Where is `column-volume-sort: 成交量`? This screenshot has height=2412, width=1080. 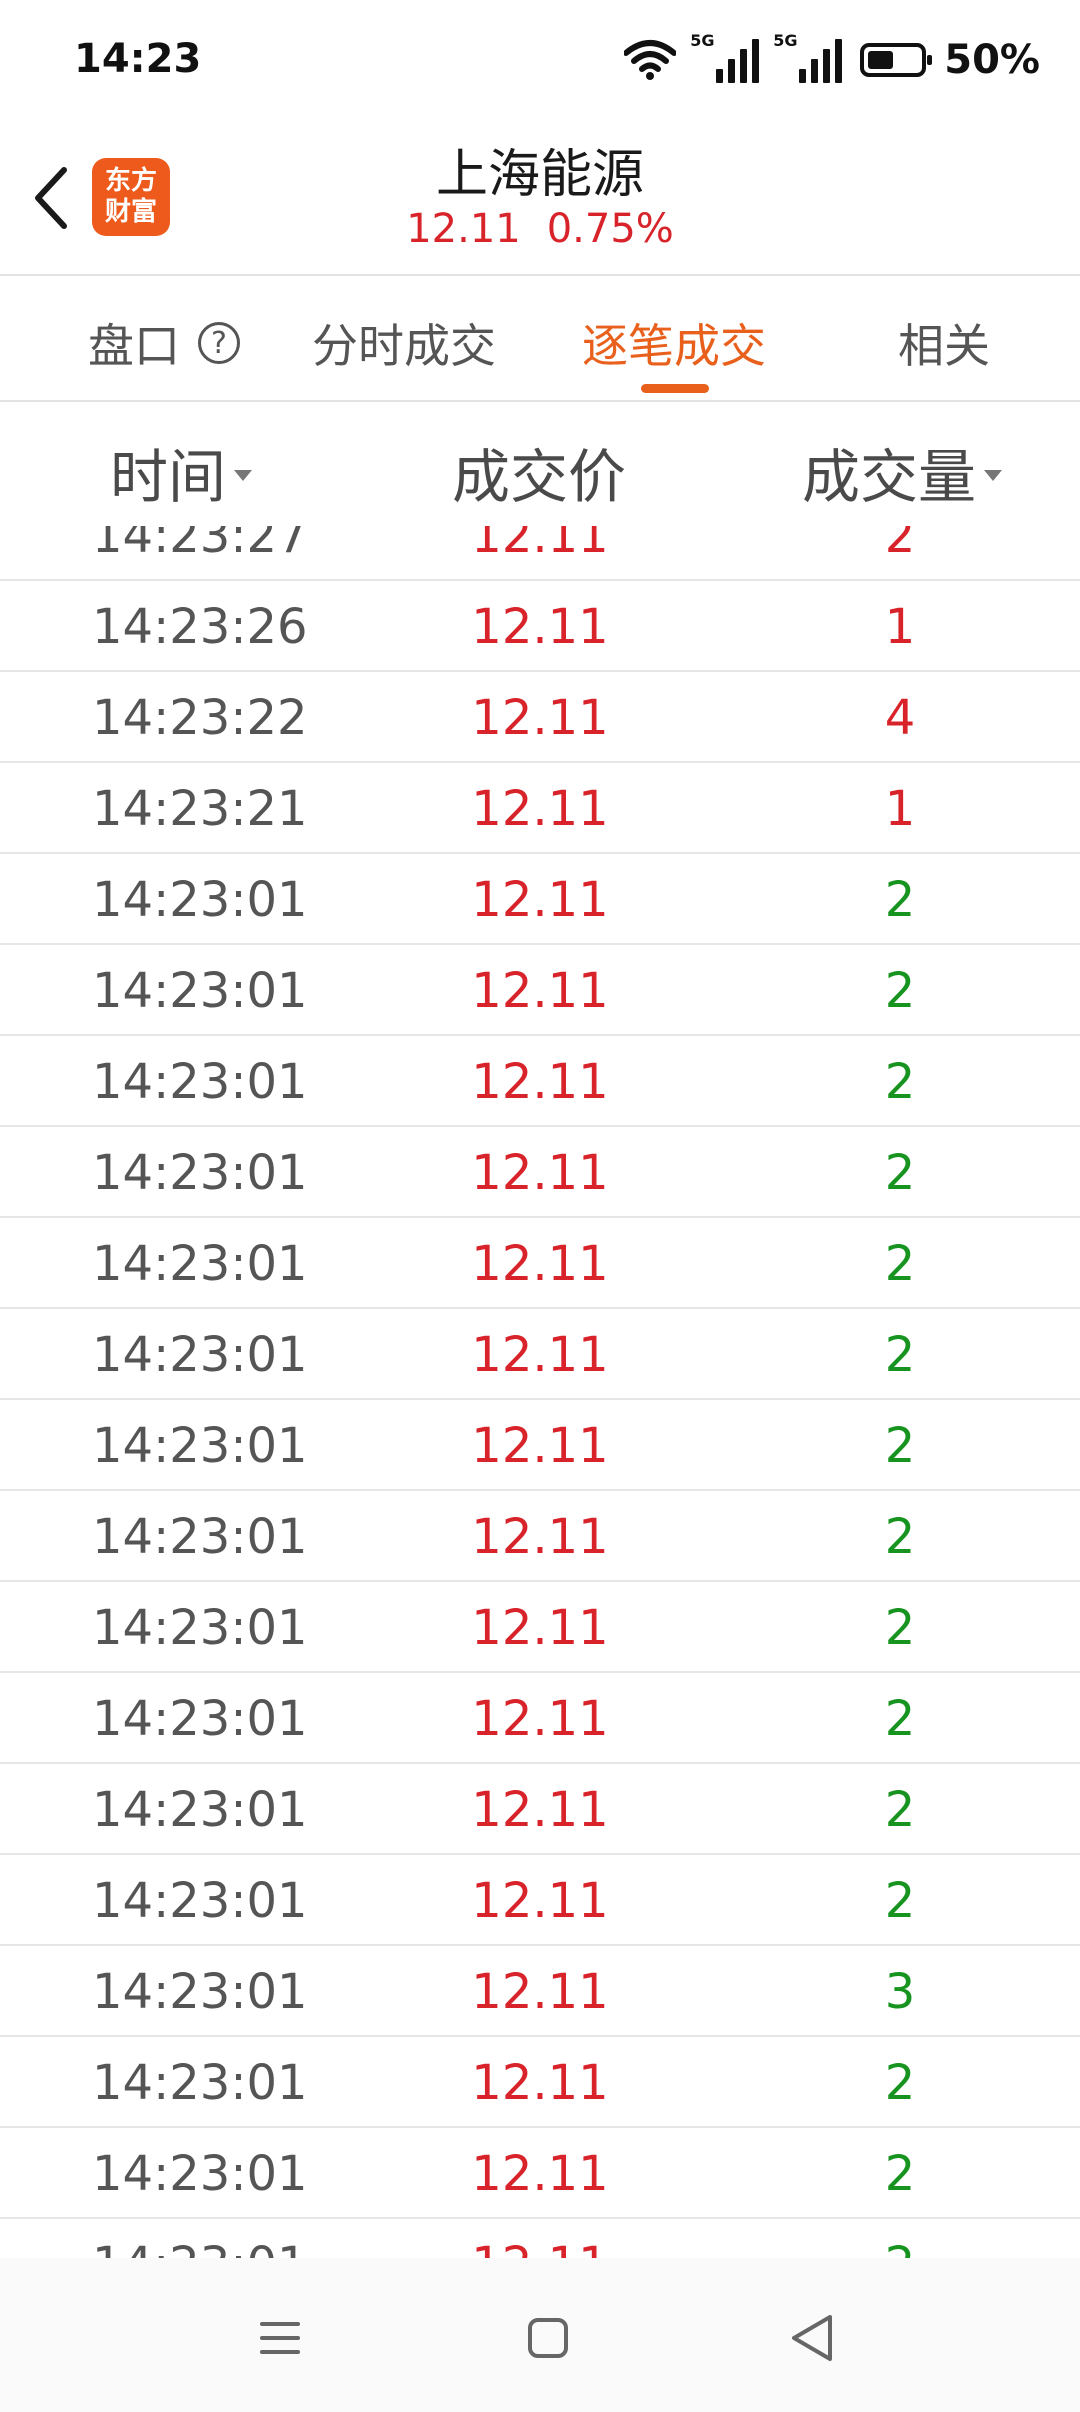 column-volume-sort: 成交量 is located at coordinates (902, 472).